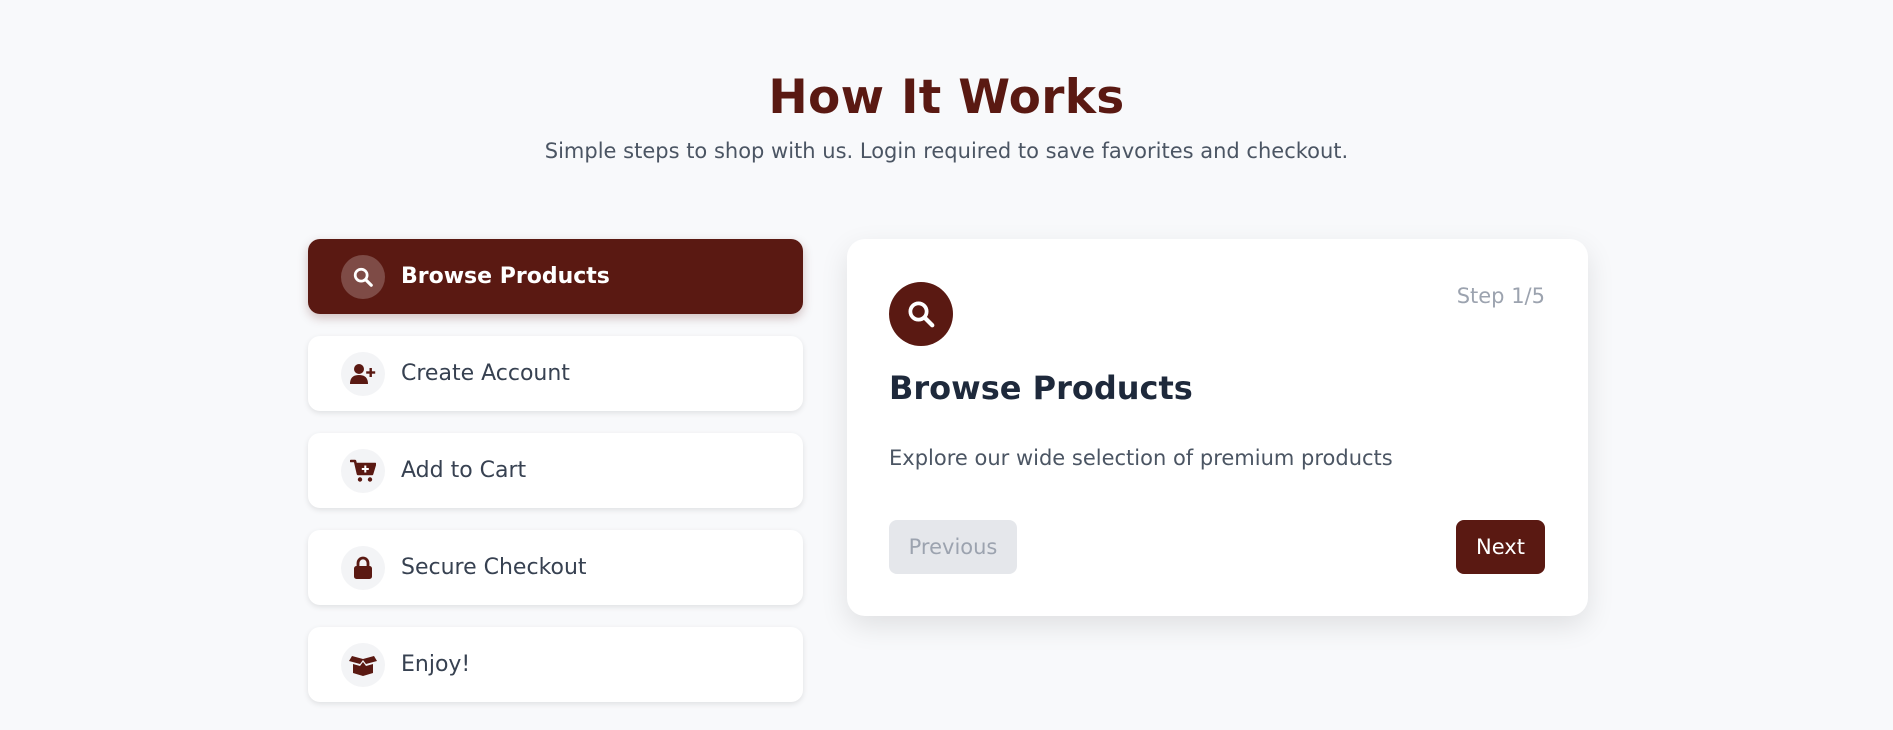 This screenshot has width=1893, height=730. What do you see at coordinates (953, 547) in the screenshot?
I see `previous-button: Previous` at bounding box center [953, 547].